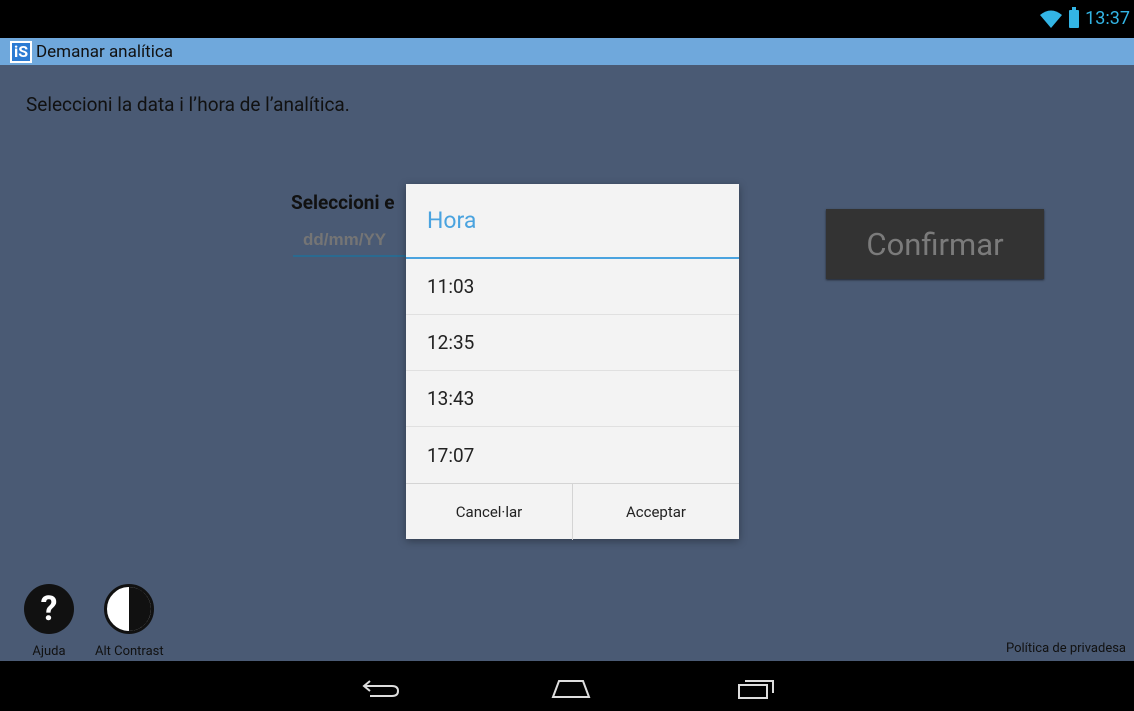 The width and height of the screenshot is (1134, 711). I want to click on help-button: ? Ajuda, so click(49, 621).